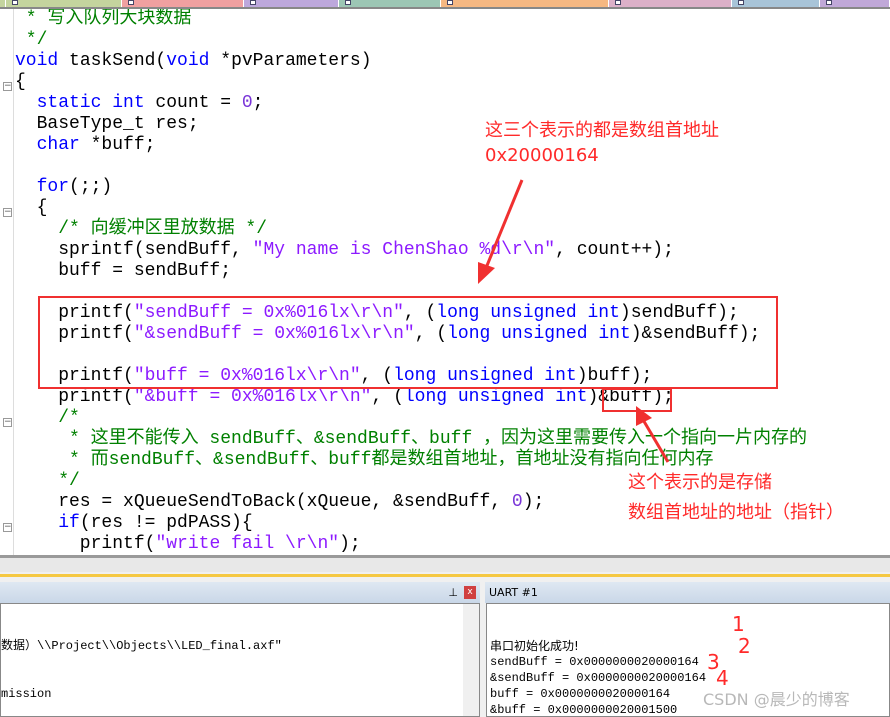  I want to click on uart-line: 串口初始化成功!, so click(534, 646).